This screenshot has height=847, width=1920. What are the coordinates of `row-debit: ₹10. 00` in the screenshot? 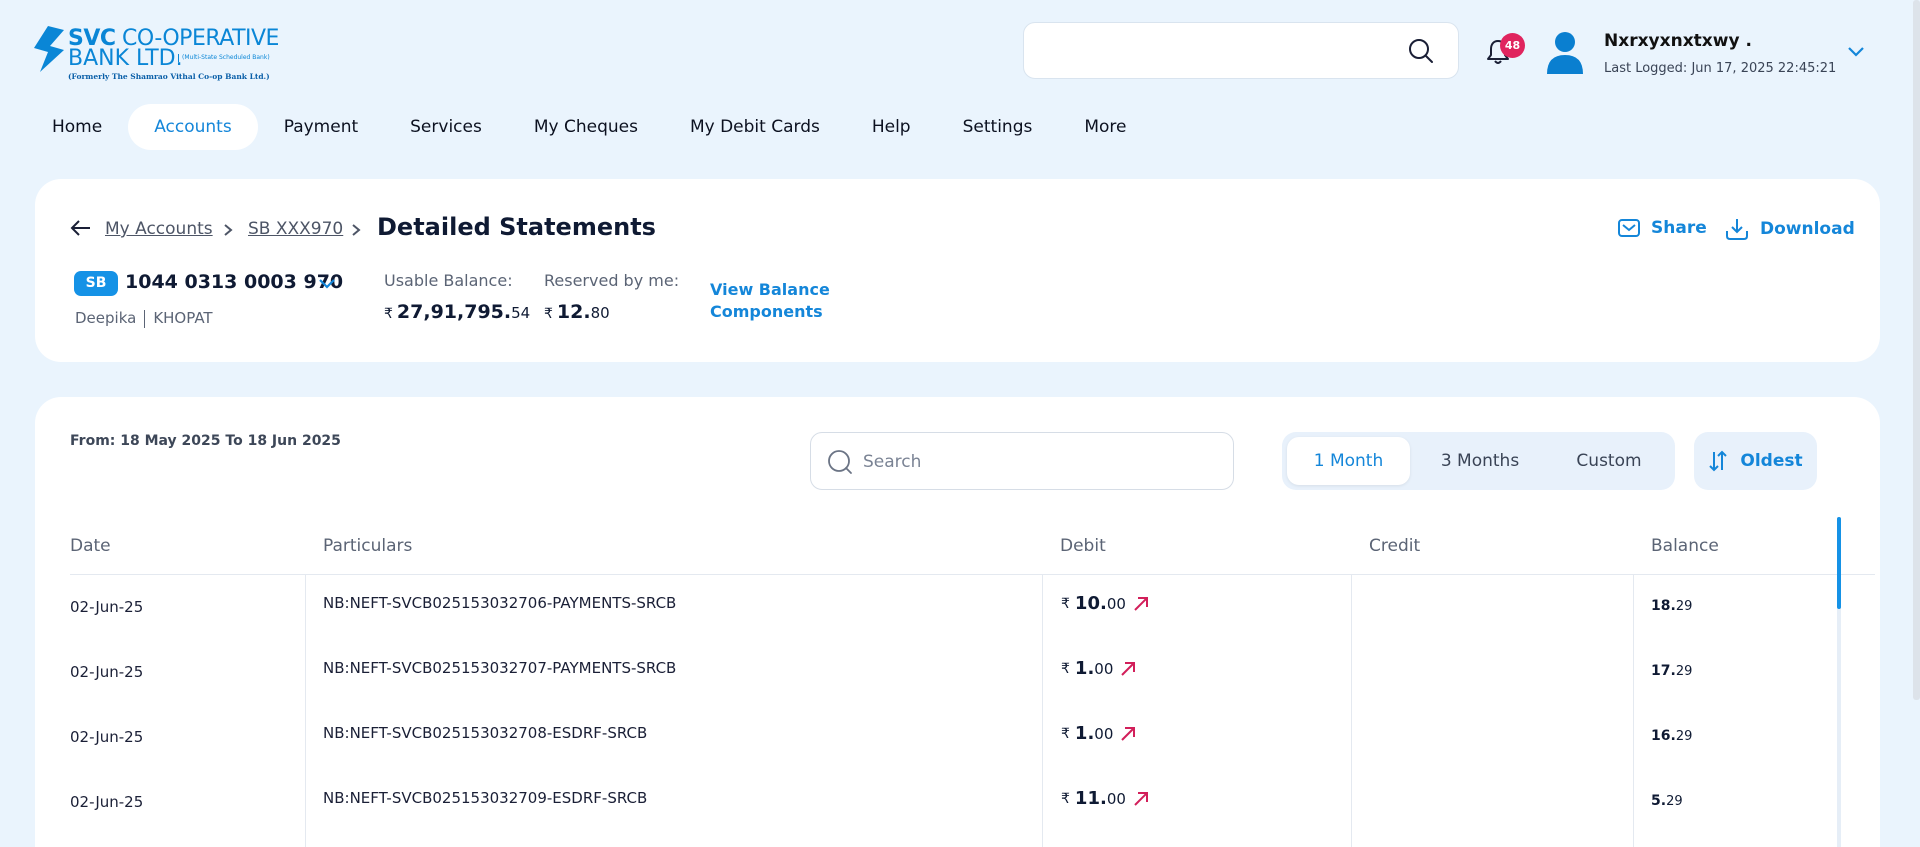 It's located at (1105, 603).